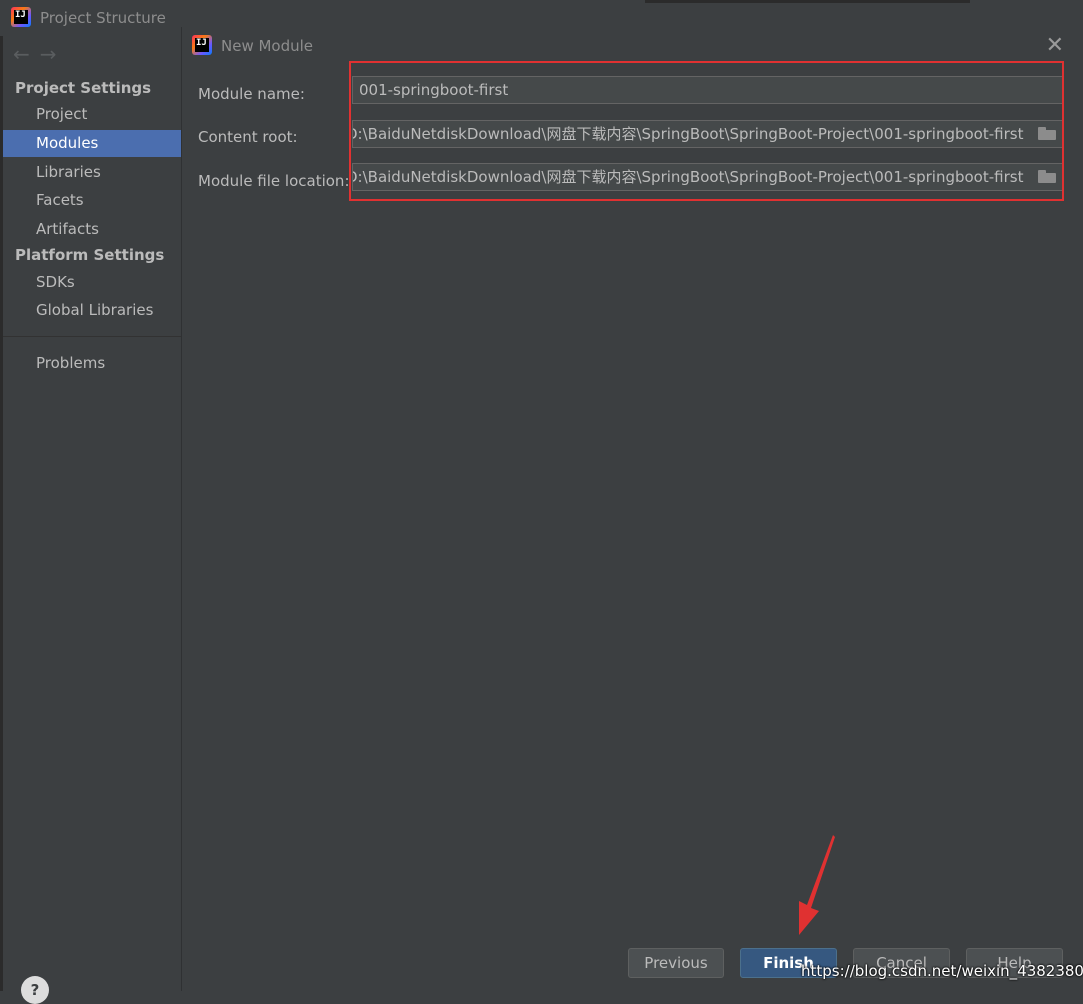 Image resolution: width=1083 pixels, height=1004 pixels. Describe the element at coordinates (807, 1) in the screenshot. I see `background-window-strip` at that location.